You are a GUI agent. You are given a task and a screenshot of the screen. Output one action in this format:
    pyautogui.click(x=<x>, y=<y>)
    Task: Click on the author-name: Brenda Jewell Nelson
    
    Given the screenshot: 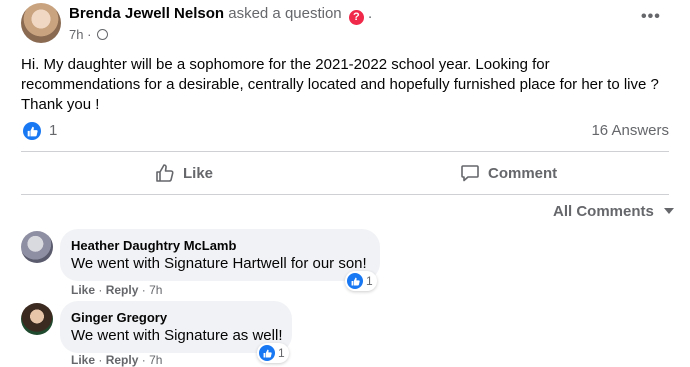 What is the action you would take?
    pyautogui.click(x=146, y=13)
    